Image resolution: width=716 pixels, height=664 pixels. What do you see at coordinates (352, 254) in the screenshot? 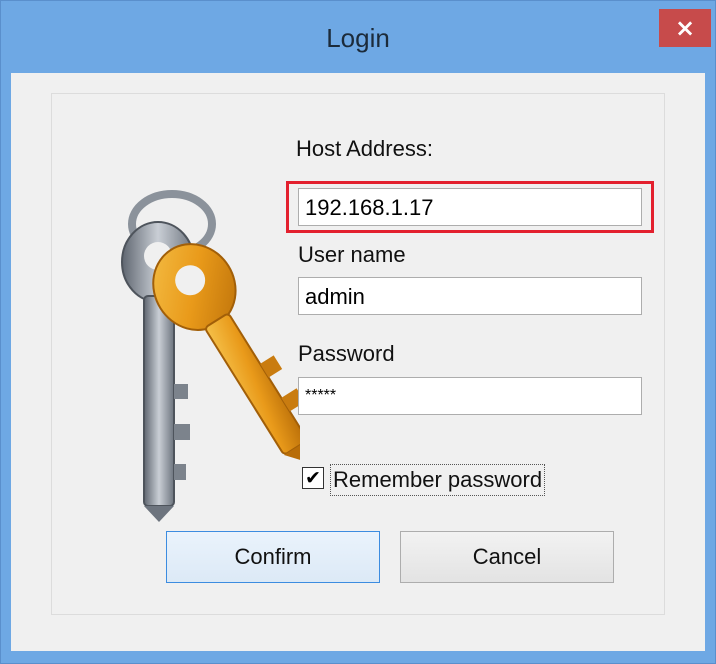
I see `user-name-label: User name` at bounding box center [352, 254].